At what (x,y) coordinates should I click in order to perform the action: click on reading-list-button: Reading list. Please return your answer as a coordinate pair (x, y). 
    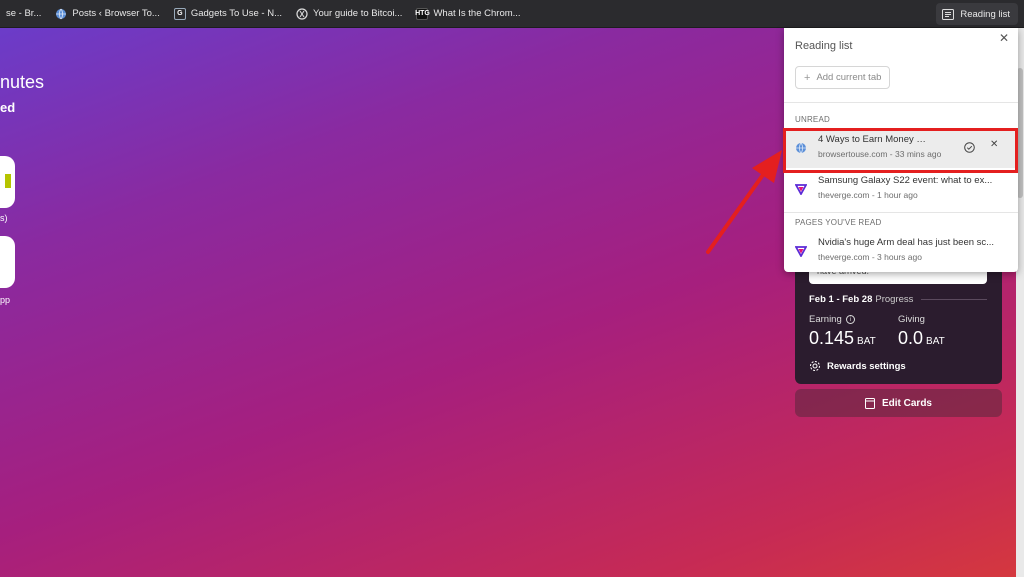
    Looking at the image, I should click on (977, 14).